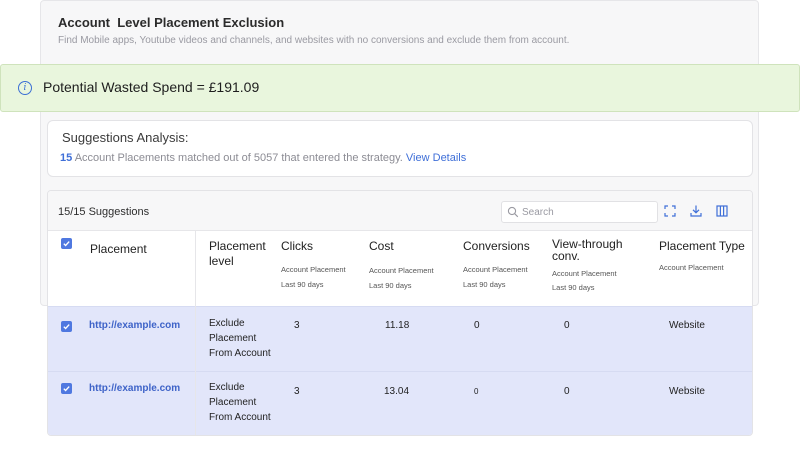 This screenshot has width=800, height=450. What do you see at coordinates (400, 211) in the screenshot?
I see `table-toolbar: 15/15 Suggestions` at bounding box center [400, 211].